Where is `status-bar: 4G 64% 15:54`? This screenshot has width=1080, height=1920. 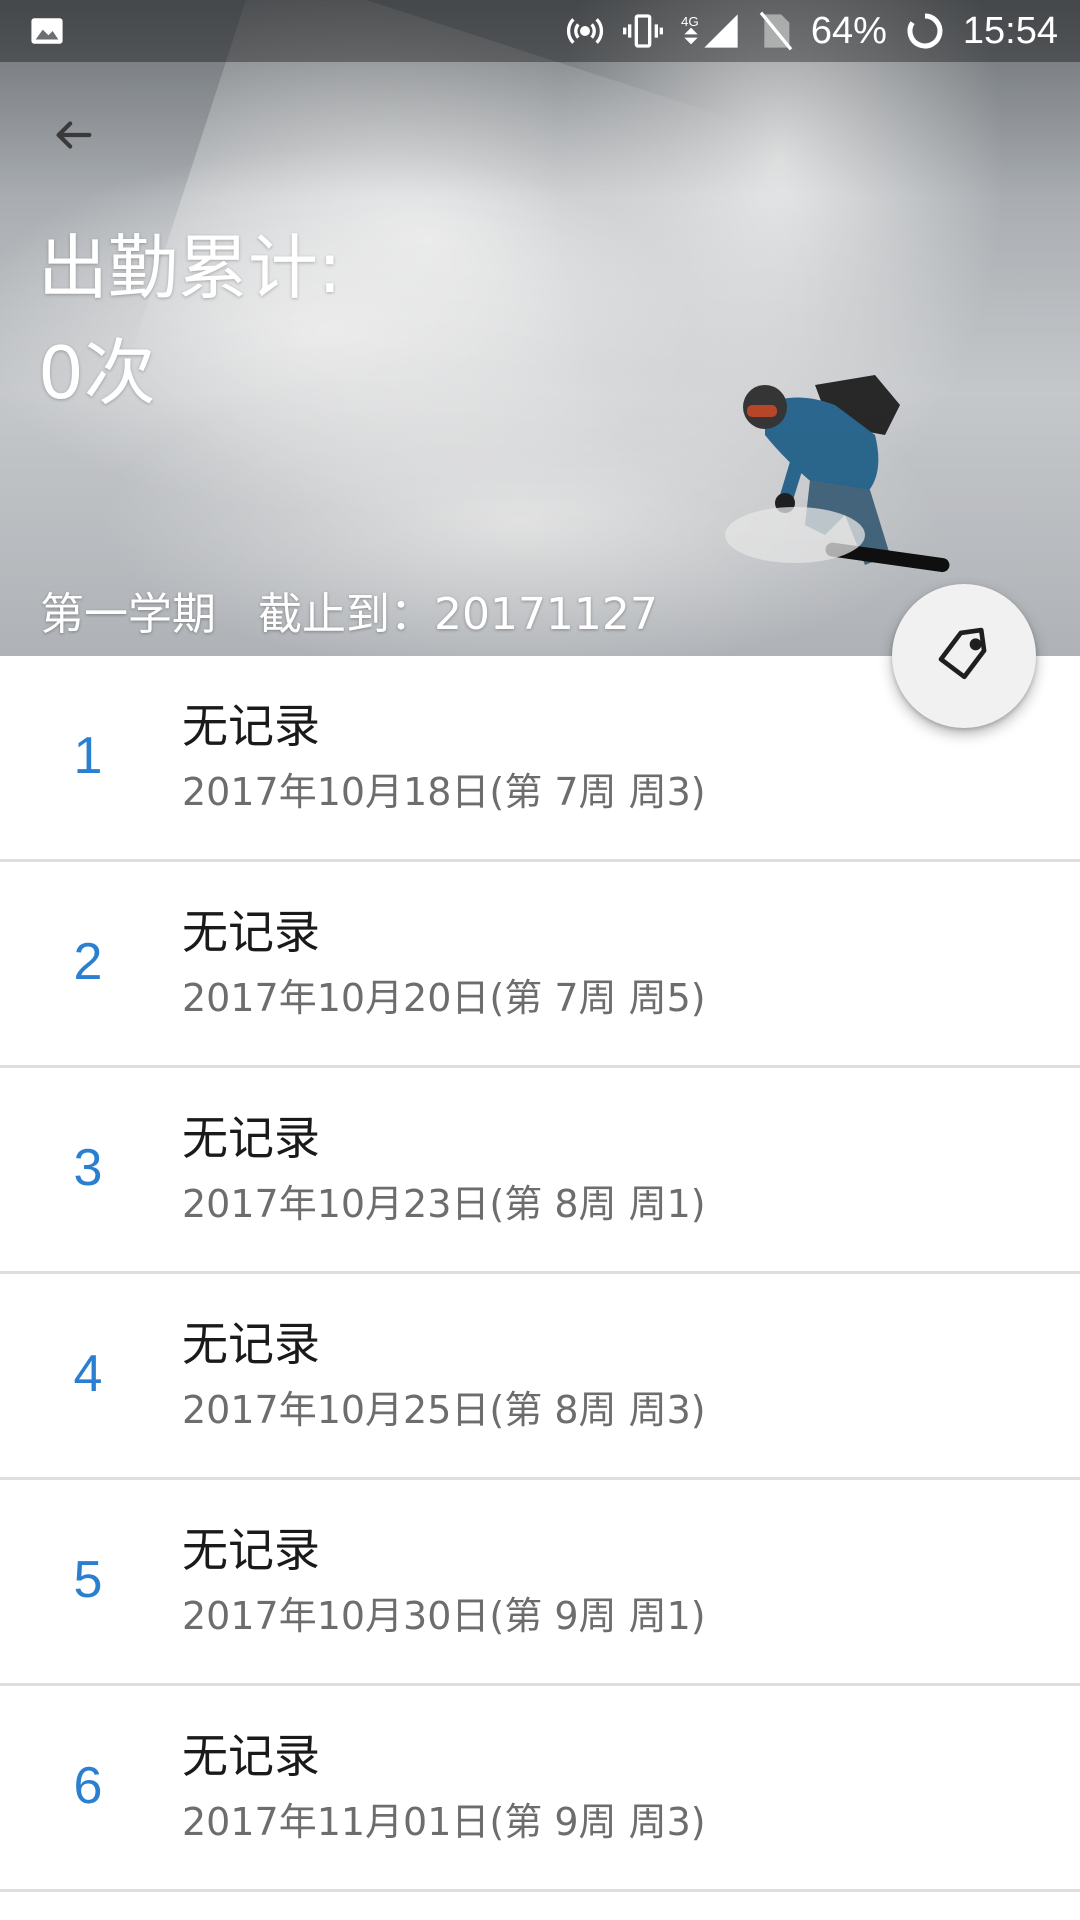
status-bar: 4G 64% 15:54 is located at coordinates (540, 31).